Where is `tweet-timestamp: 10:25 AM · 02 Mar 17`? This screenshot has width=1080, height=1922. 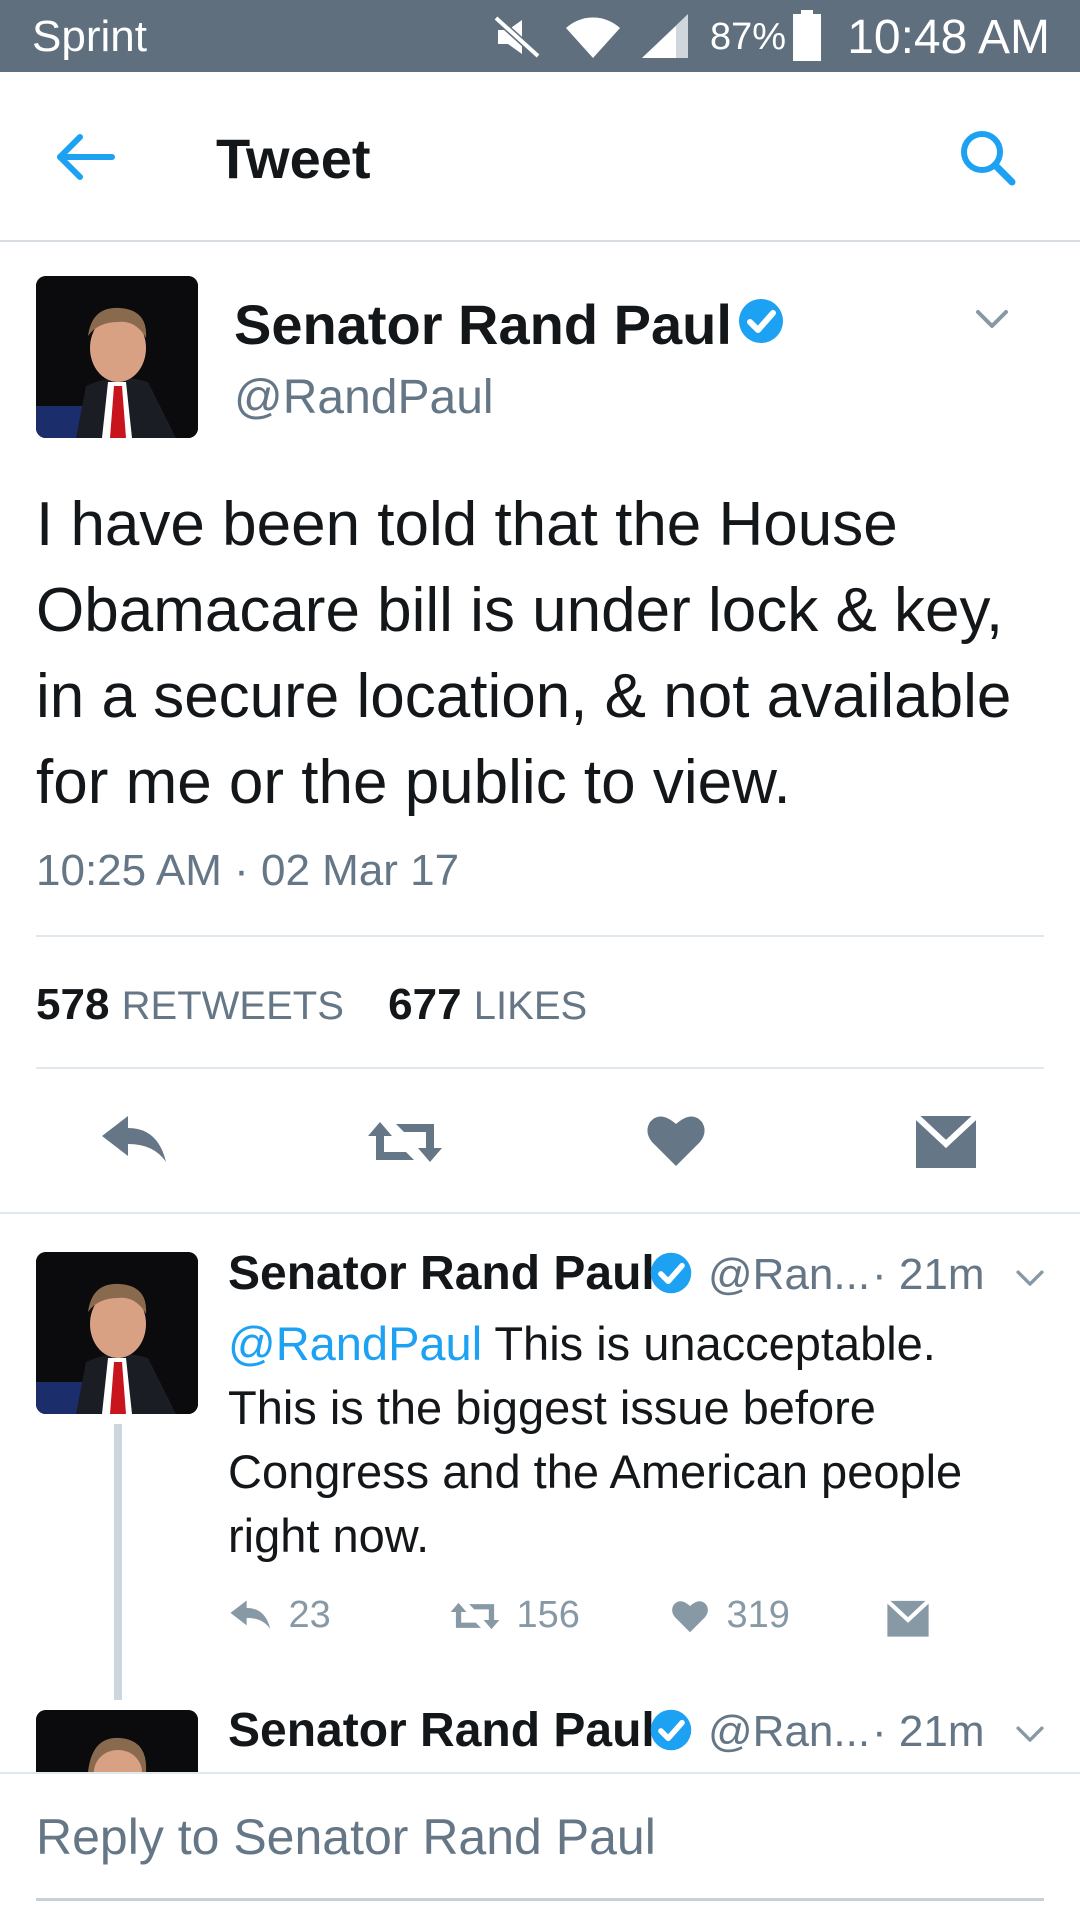 tweet-timestamp: 10:25 AM · 02 Mar 17 is located at coordinates (248, 870).